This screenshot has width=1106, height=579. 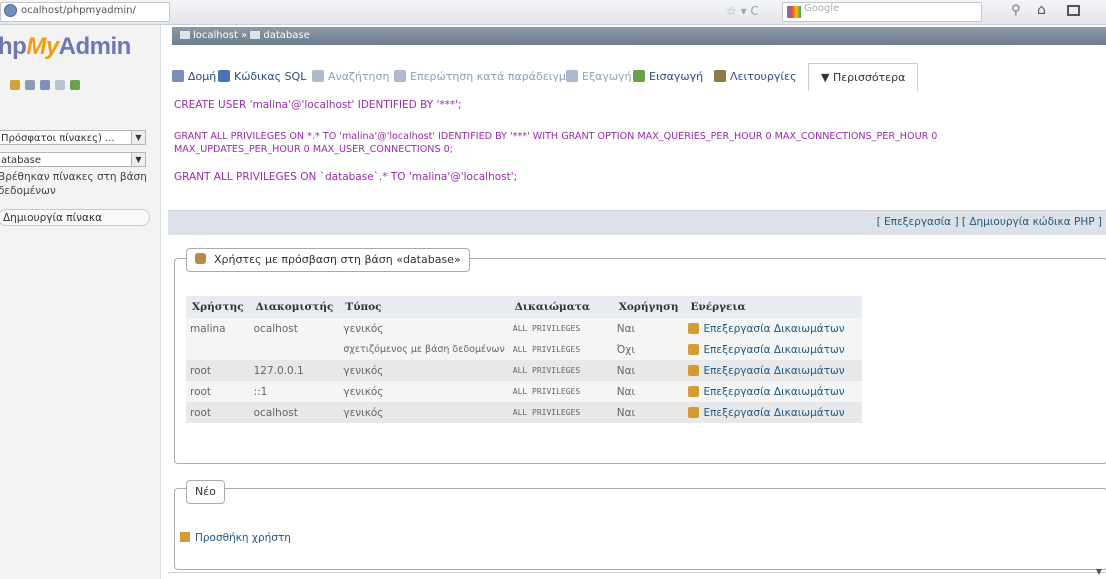 I want to click on url-text: ocalhost/phpmyadmin/, so click(x=78, y=10).